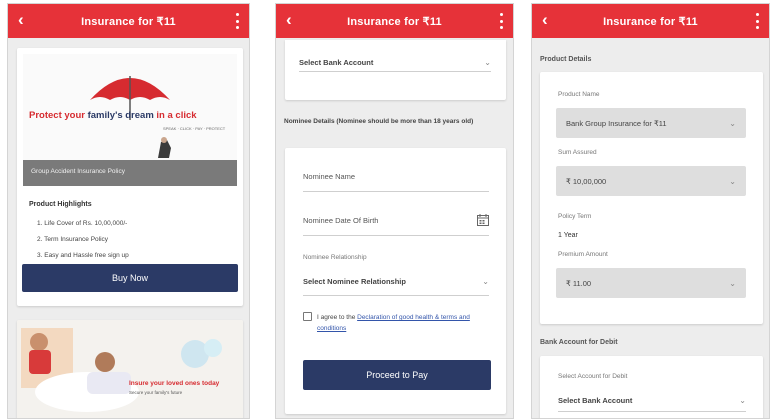 Image resolution: width=774 pixels, height=420 pixels. I want to click on relationship-select-text: Select Nominee Relationship, so click(354, 281).